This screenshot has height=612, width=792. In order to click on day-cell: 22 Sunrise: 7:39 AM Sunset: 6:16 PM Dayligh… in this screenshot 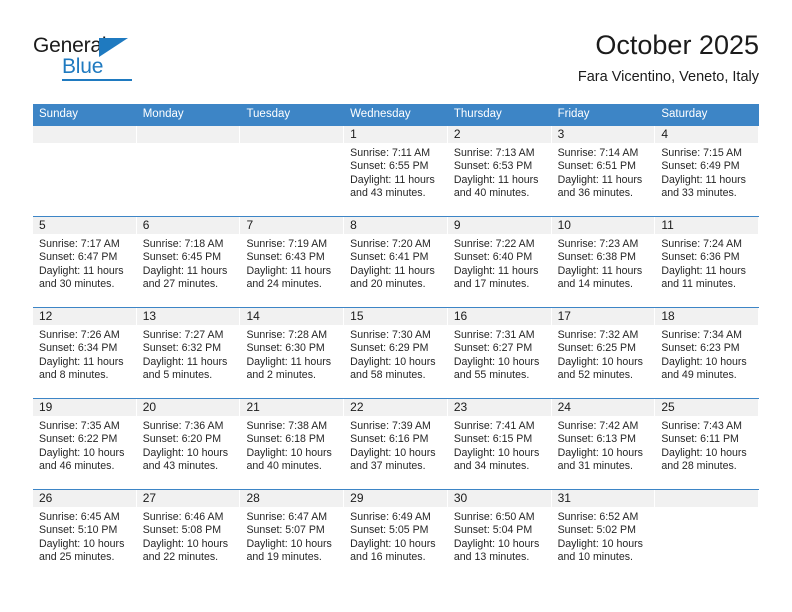, I will do `click(396, 444)`.